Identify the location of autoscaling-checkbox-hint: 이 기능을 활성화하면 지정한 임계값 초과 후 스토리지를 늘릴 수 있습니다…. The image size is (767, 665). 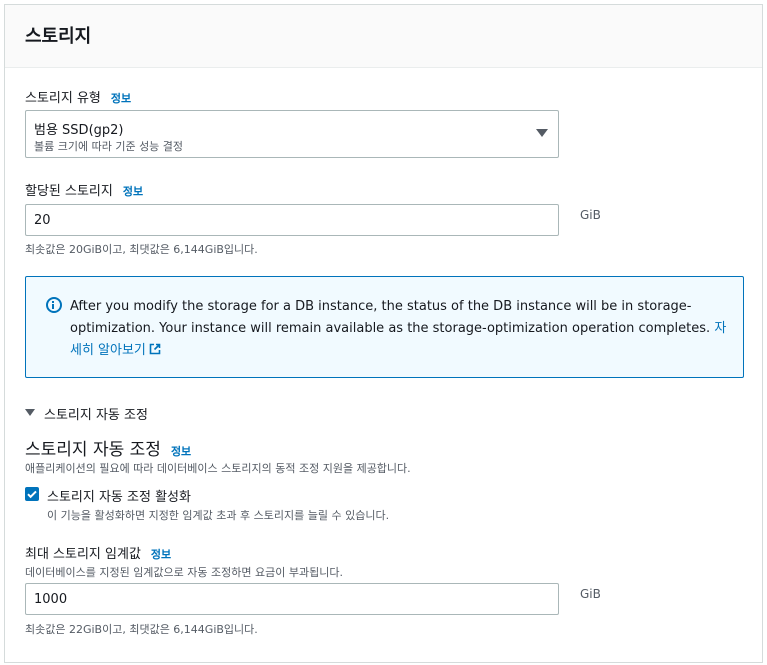
(218, 515).